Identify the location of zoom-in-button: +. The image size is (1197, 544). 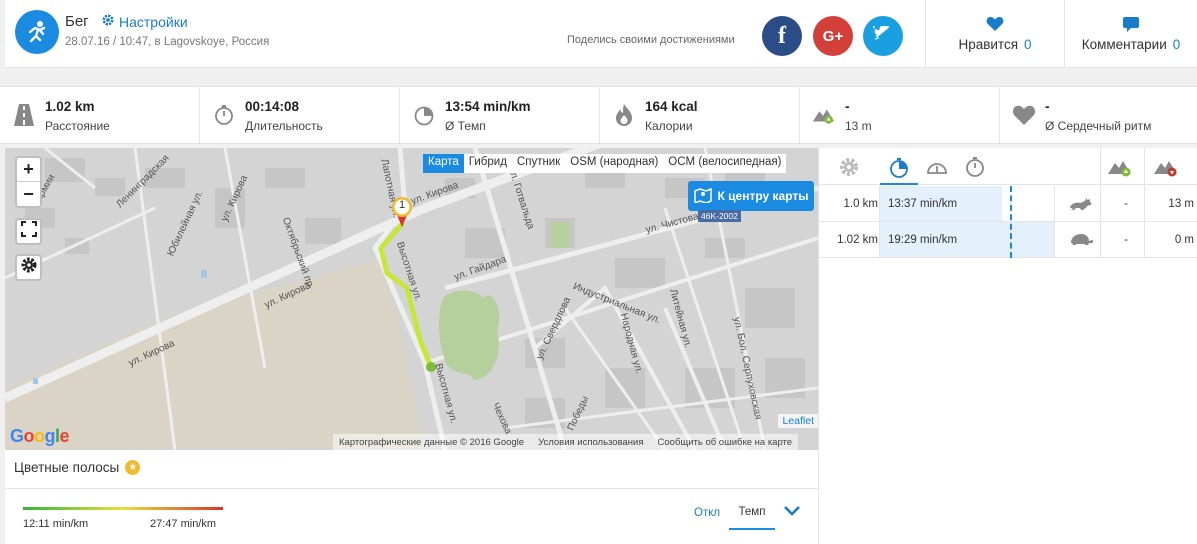
(28, 170).